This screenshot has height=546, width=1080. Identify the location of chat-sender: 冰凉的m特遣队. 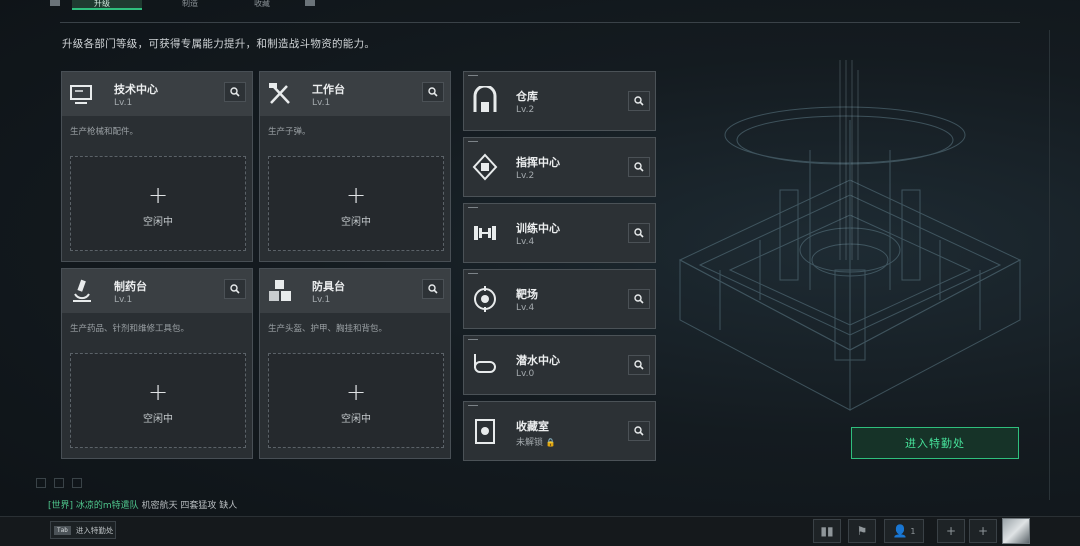
(107, 506).